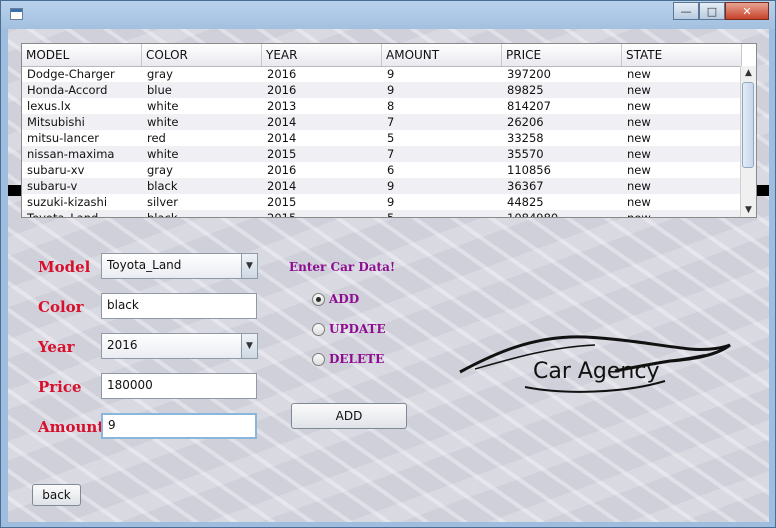  Describe the element at coordinates (562, 90) in the screenshot. I see `table-cell: 89825` at that location.